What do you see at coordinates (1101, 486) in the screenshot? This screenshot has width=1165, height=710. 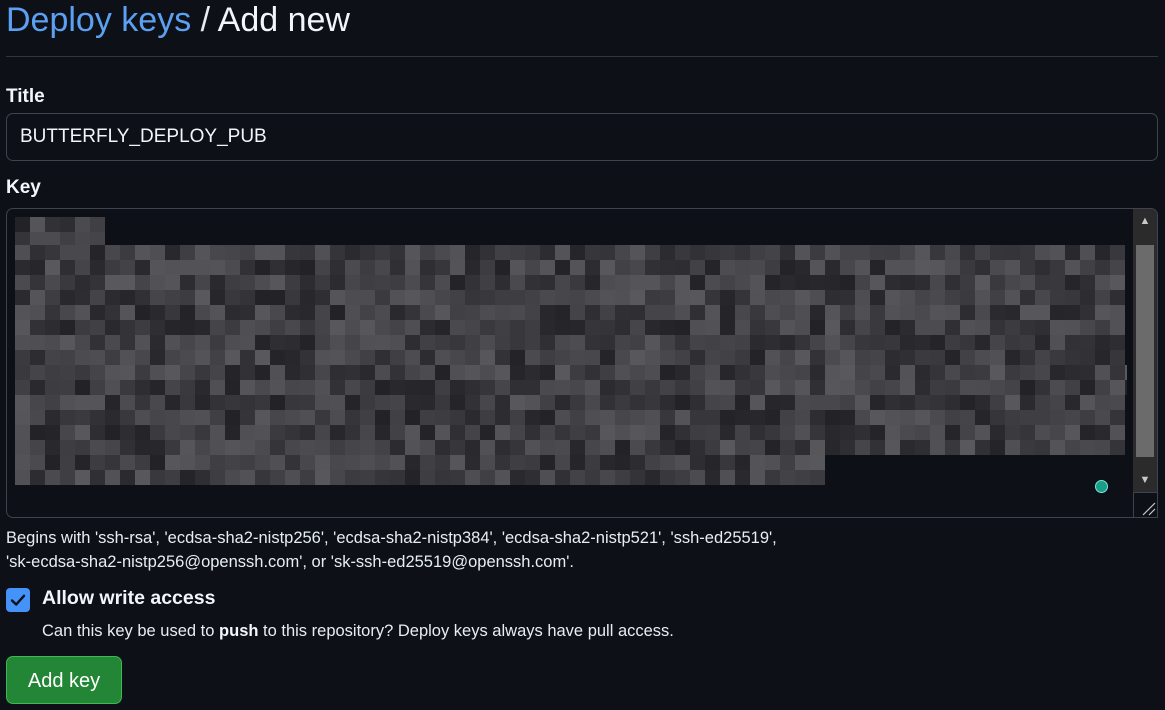 I see `status-dot-icon` at bounding box center [1101, 486].